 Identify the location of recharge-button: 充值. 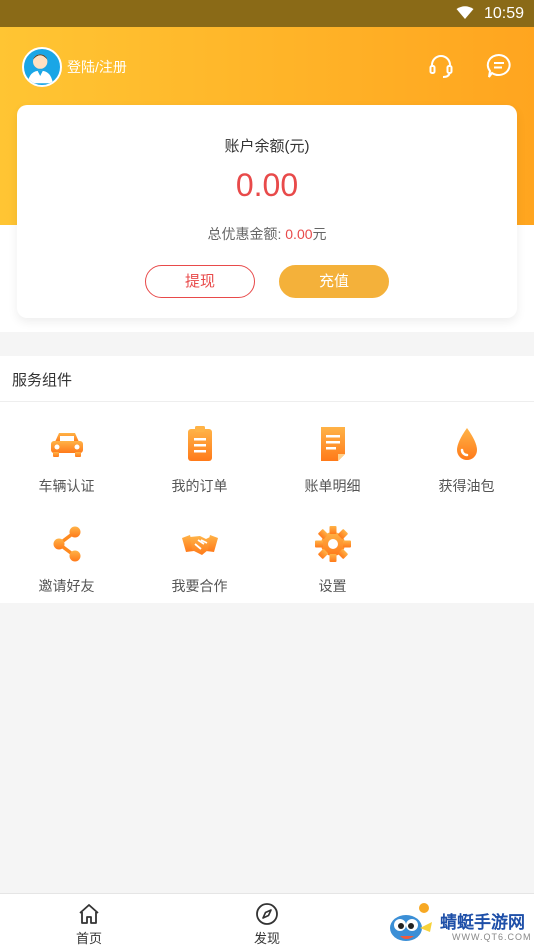
(334, 281).